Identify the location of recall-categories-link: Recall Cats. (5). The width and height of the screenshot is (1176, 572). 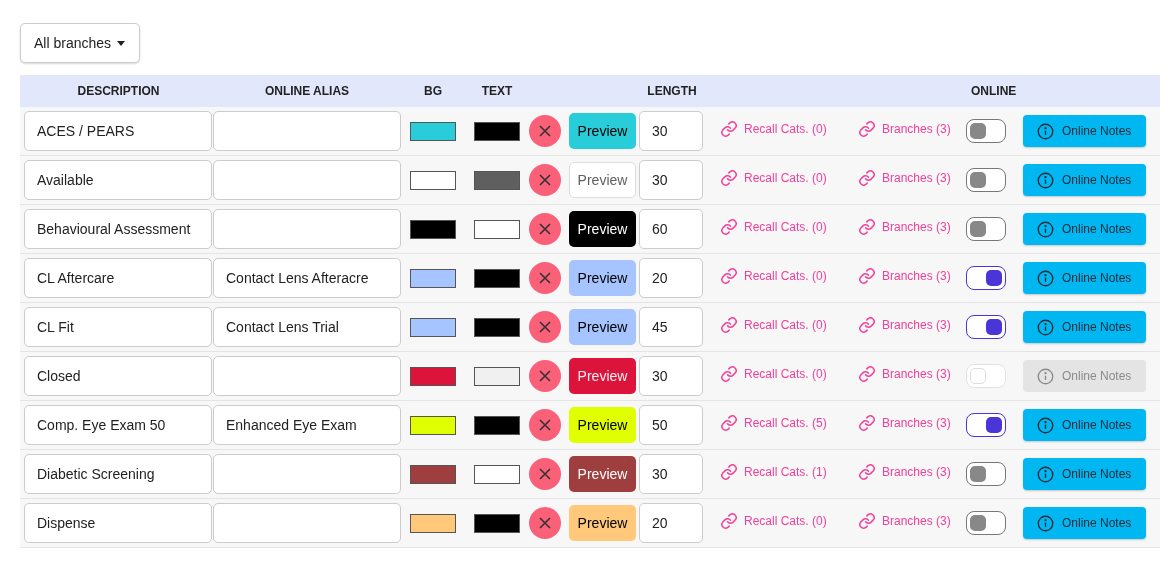
(773, 423).